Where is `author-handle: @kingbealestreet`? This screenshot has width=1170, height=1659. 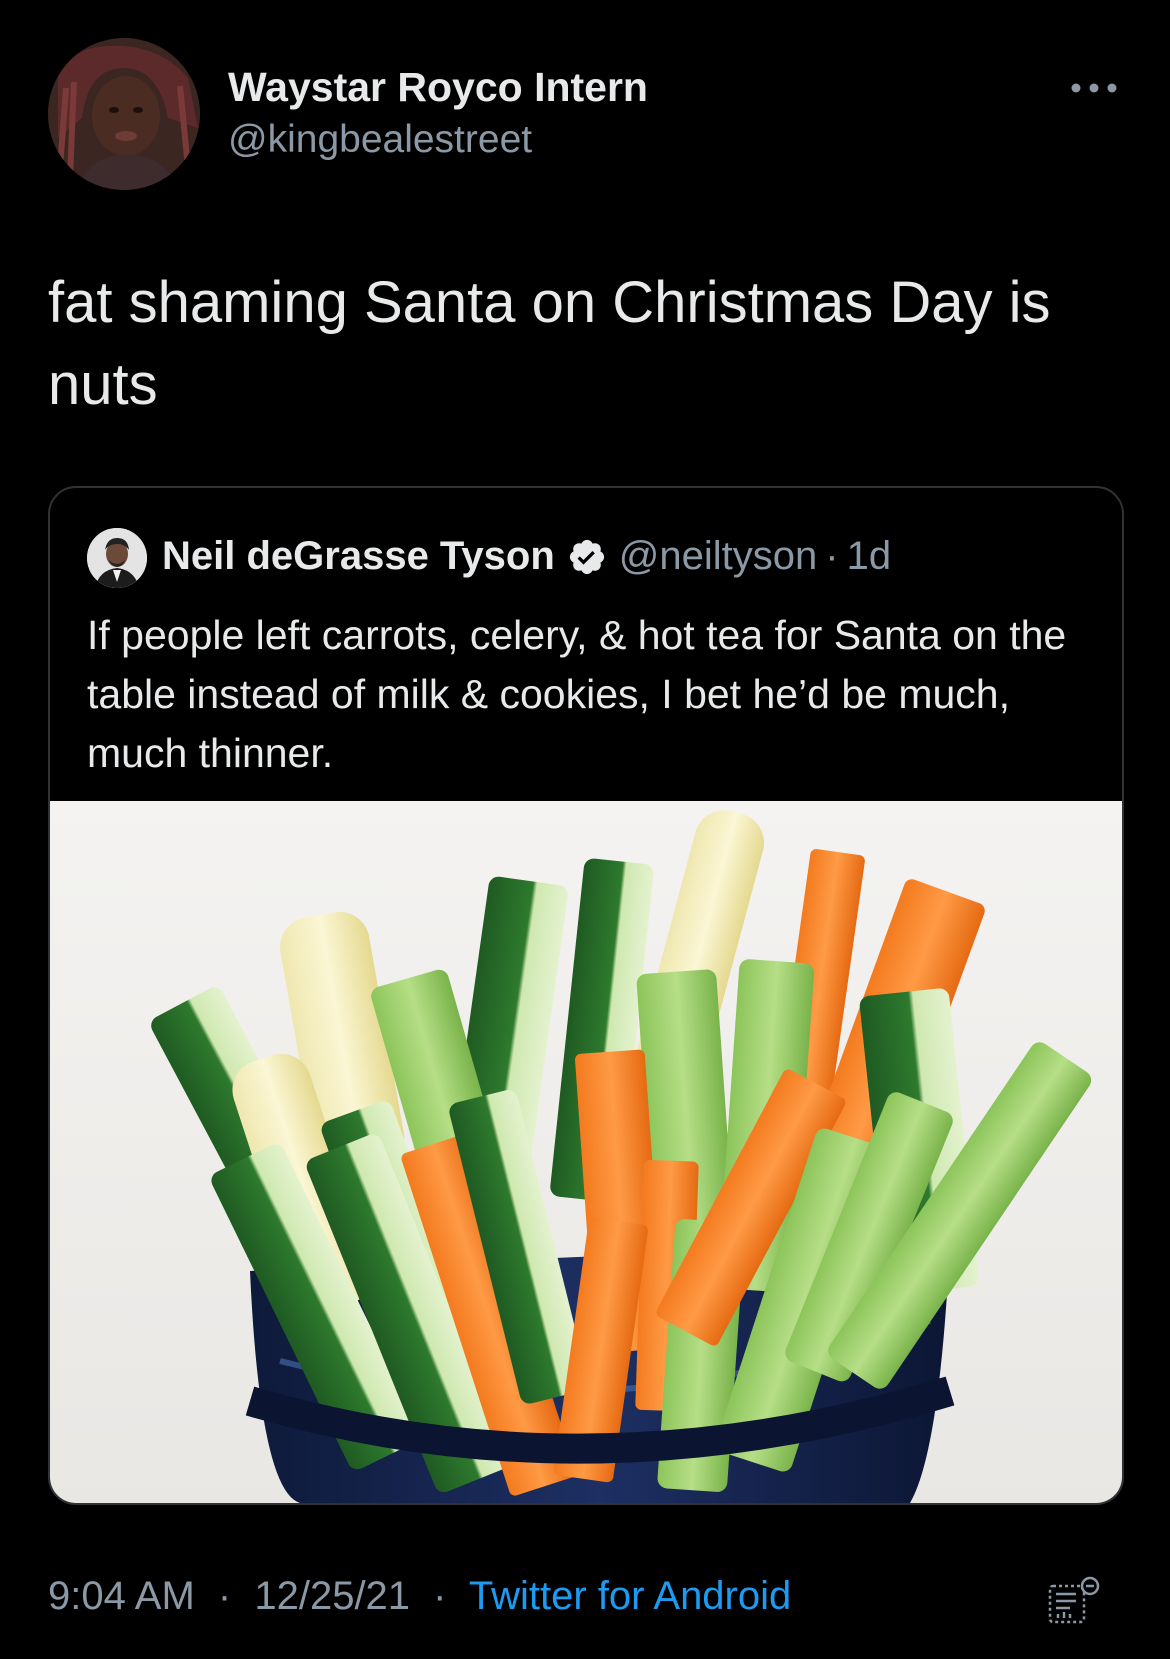 author-handle: @kingbealestreet is located at coordinates (380, 140).